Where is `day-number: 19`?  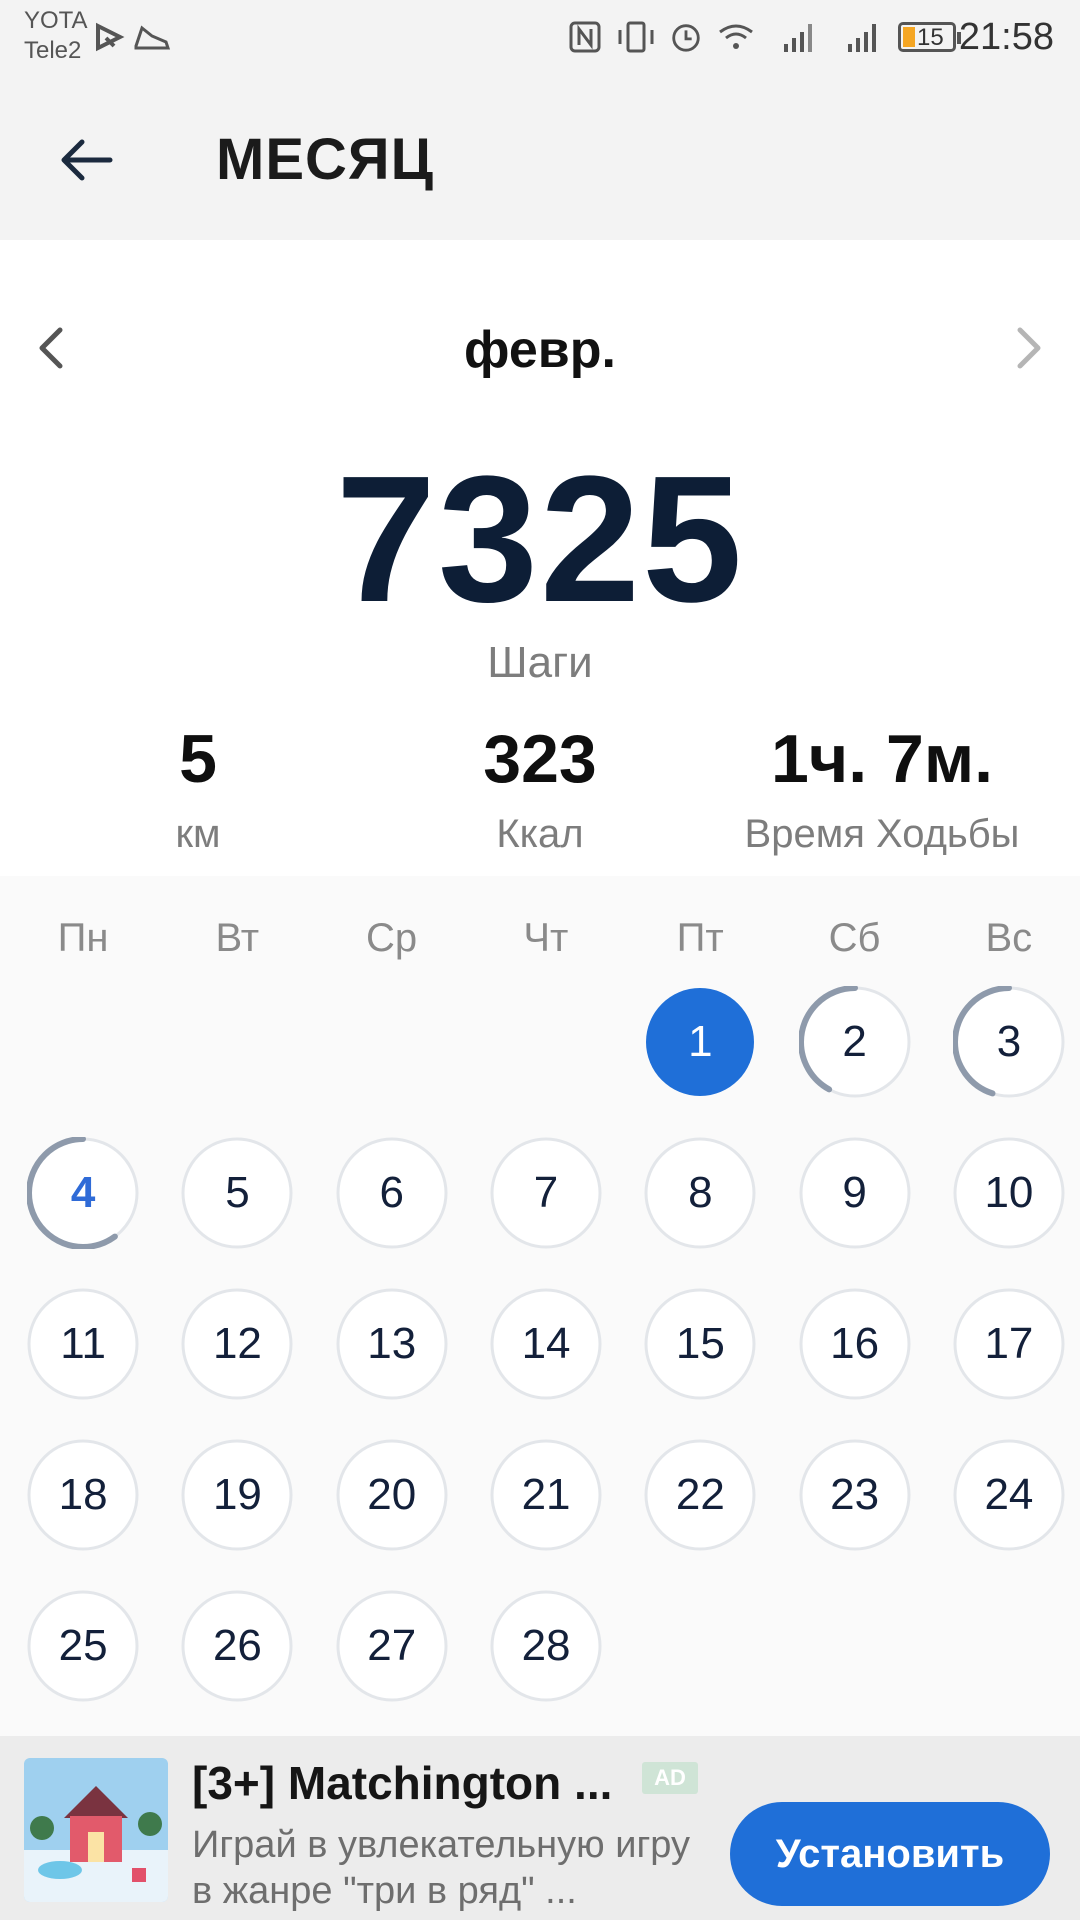
day-number: 19 is located at coordinates (237, 1494).